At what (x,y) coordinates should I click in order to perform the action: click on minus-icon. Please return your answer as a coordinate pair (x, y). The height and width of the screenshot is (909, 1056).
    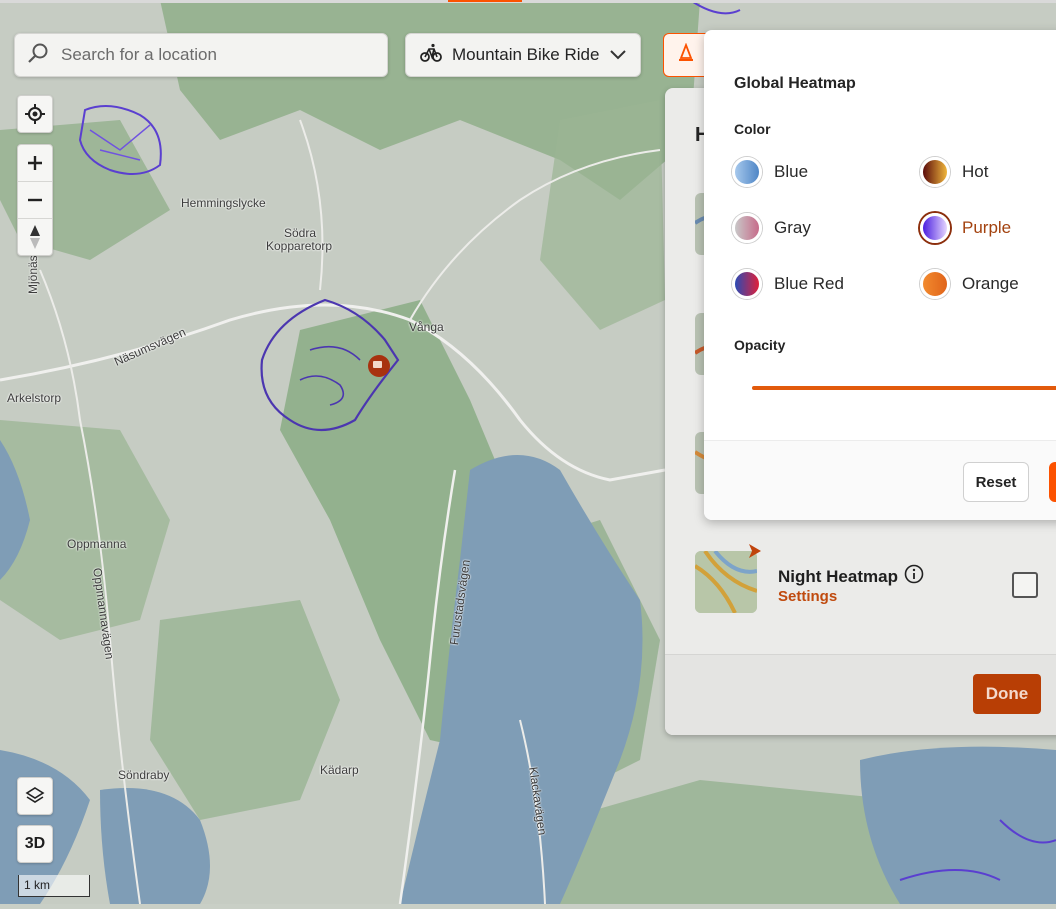
    Looking at the image, I should click on (35, 200).